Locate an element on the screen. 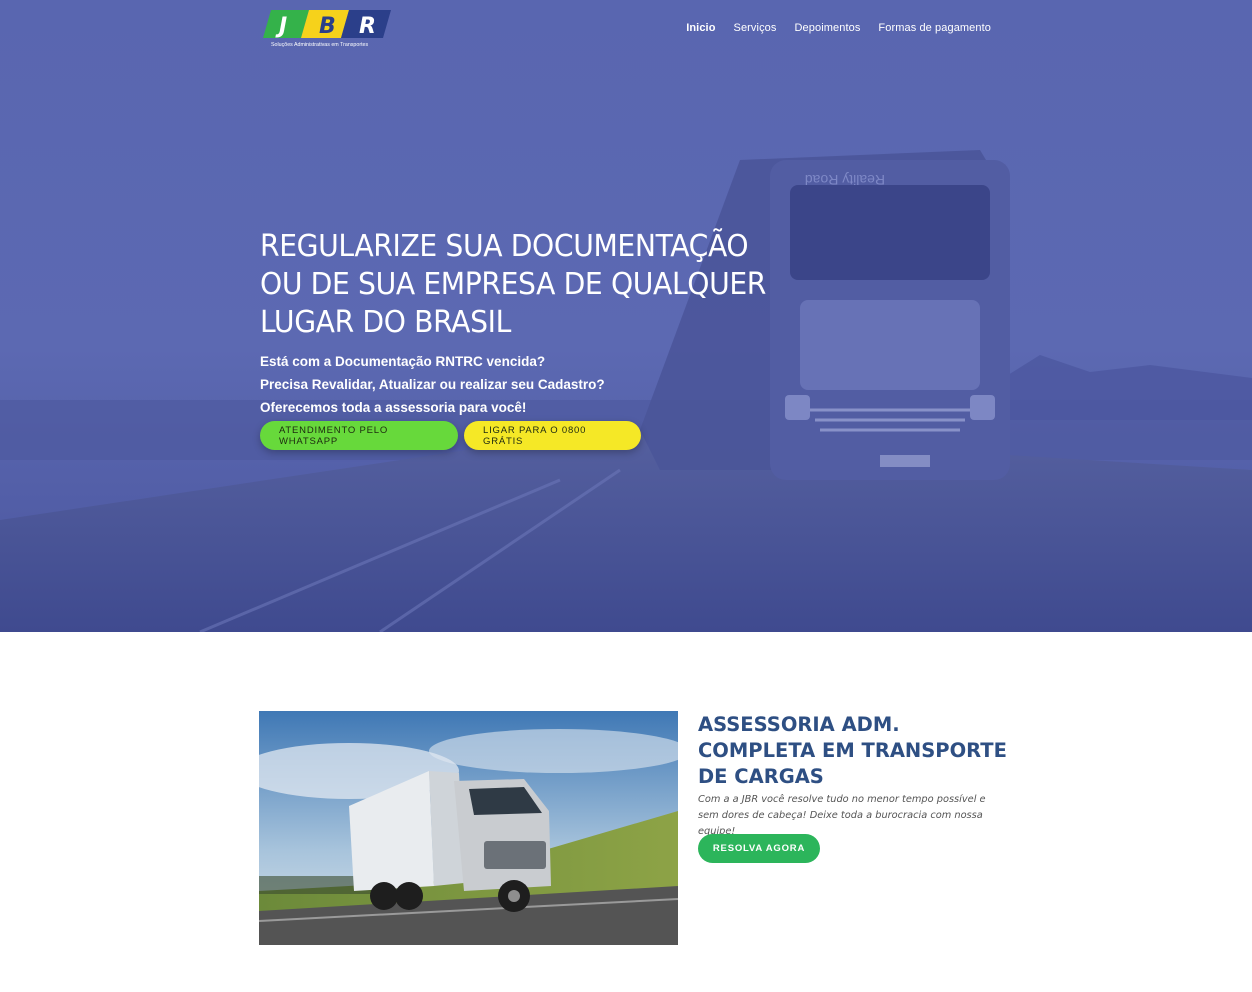 Image resolution: width=1252 pixels, height=992 pixels. hero-headline-line: REGULARIZE SUA DOCUMENTAÇÃO is located at coordinates (504, 246).